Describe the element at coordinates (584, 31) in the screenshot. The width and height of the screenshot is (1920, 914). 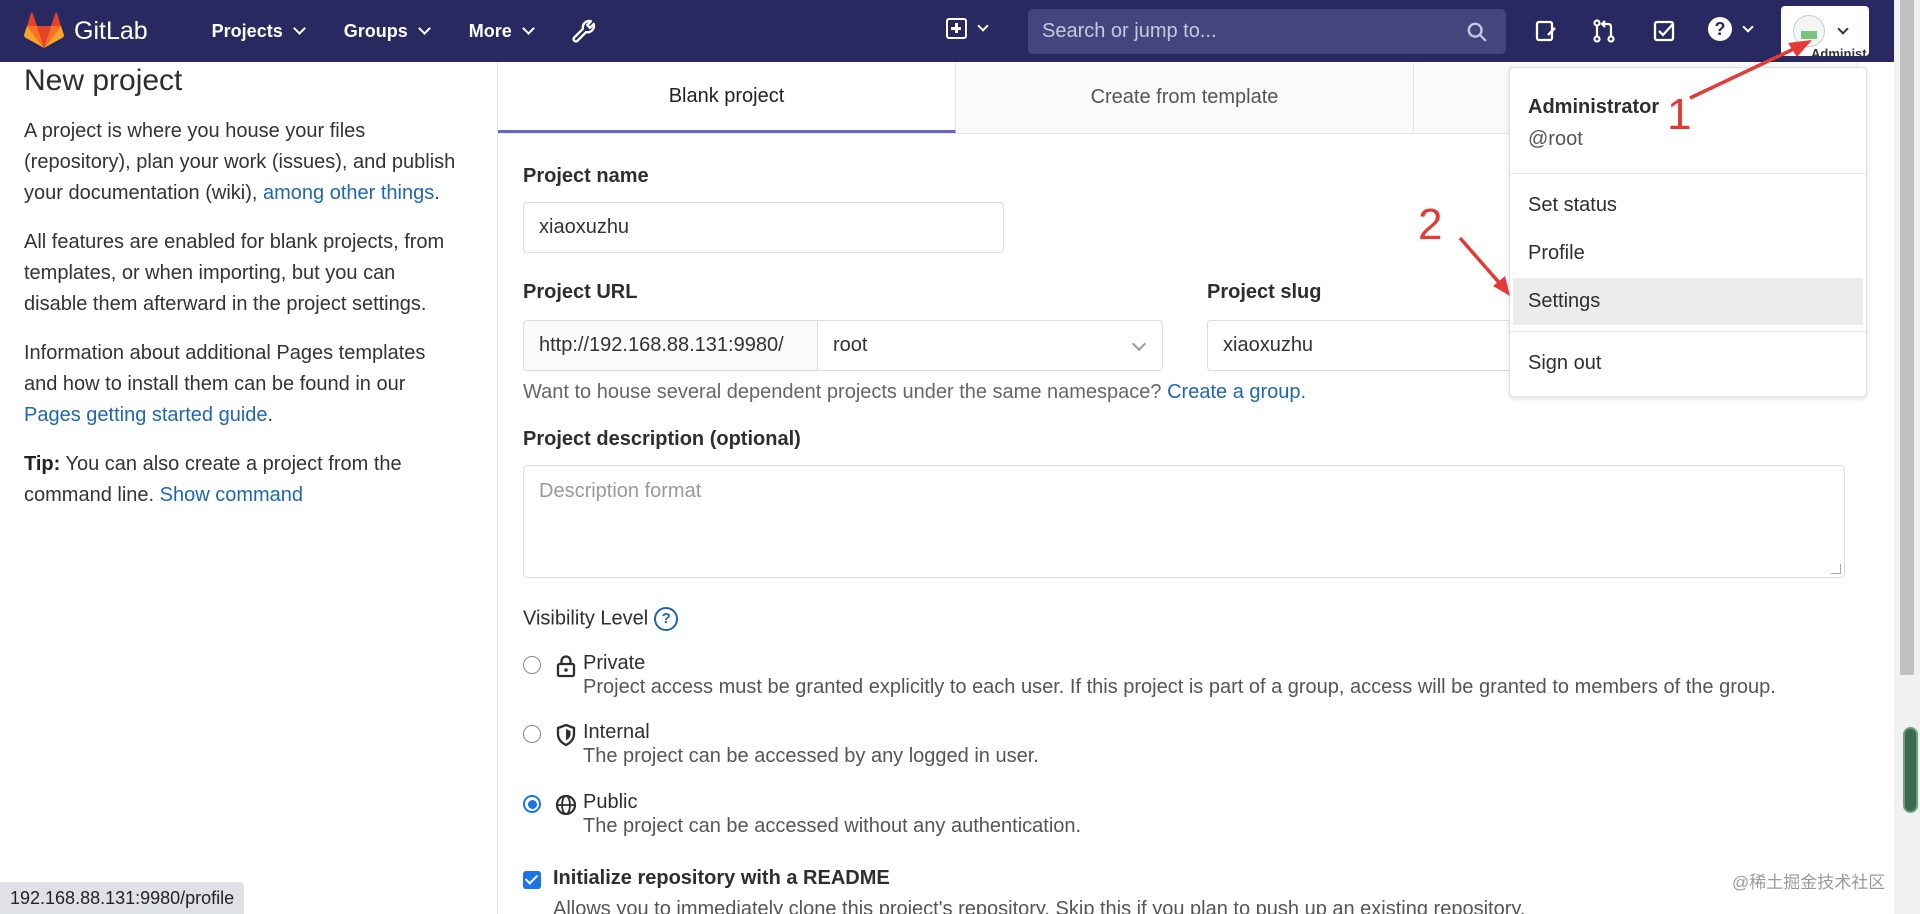
I see `wrench-icon` at that location.